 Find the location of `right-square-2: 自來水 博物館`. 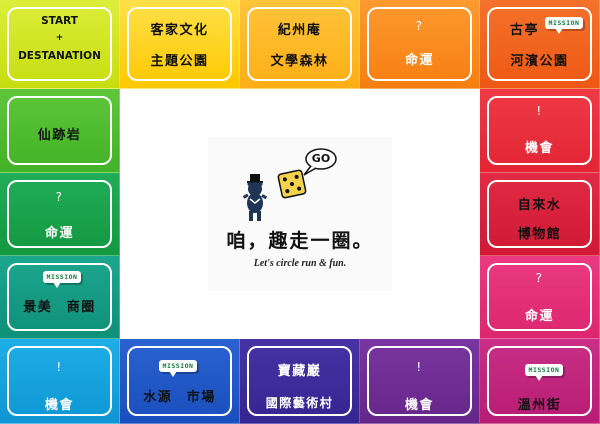

right-square-2: 自來水 博物館 is located at coordinates (540, 214).